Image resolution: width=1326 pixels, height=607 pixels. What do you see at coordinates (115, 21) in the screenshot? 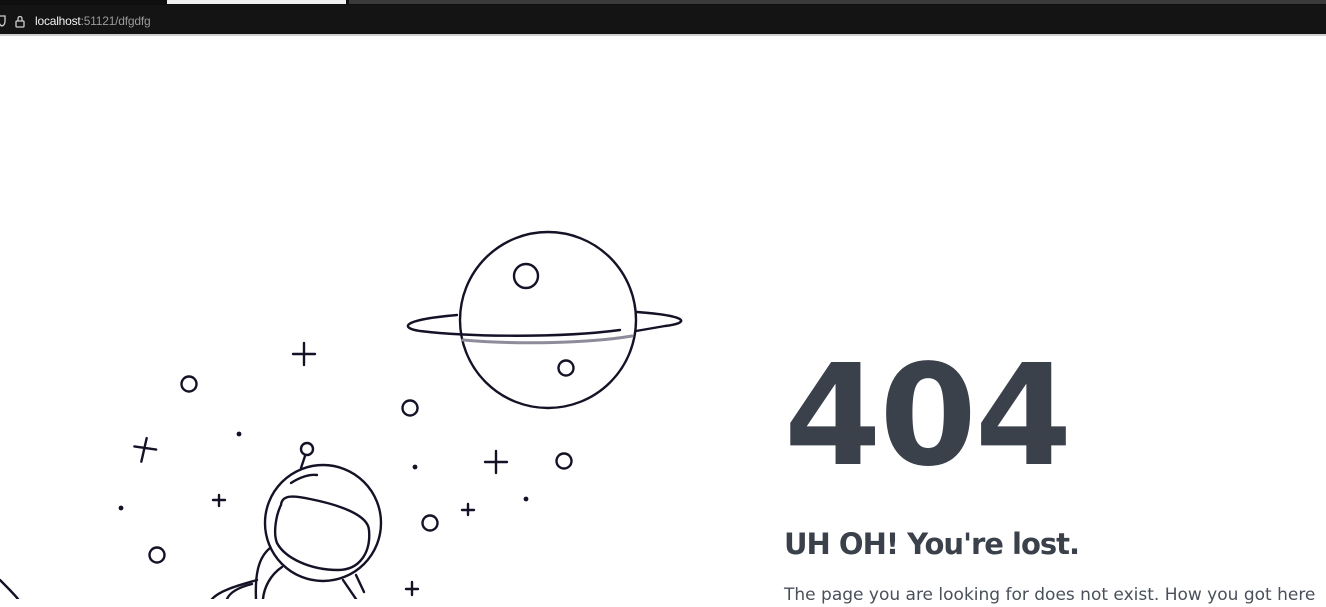
I see `url-path: :51121/dfgdfg` at bounding box center [115, 21].